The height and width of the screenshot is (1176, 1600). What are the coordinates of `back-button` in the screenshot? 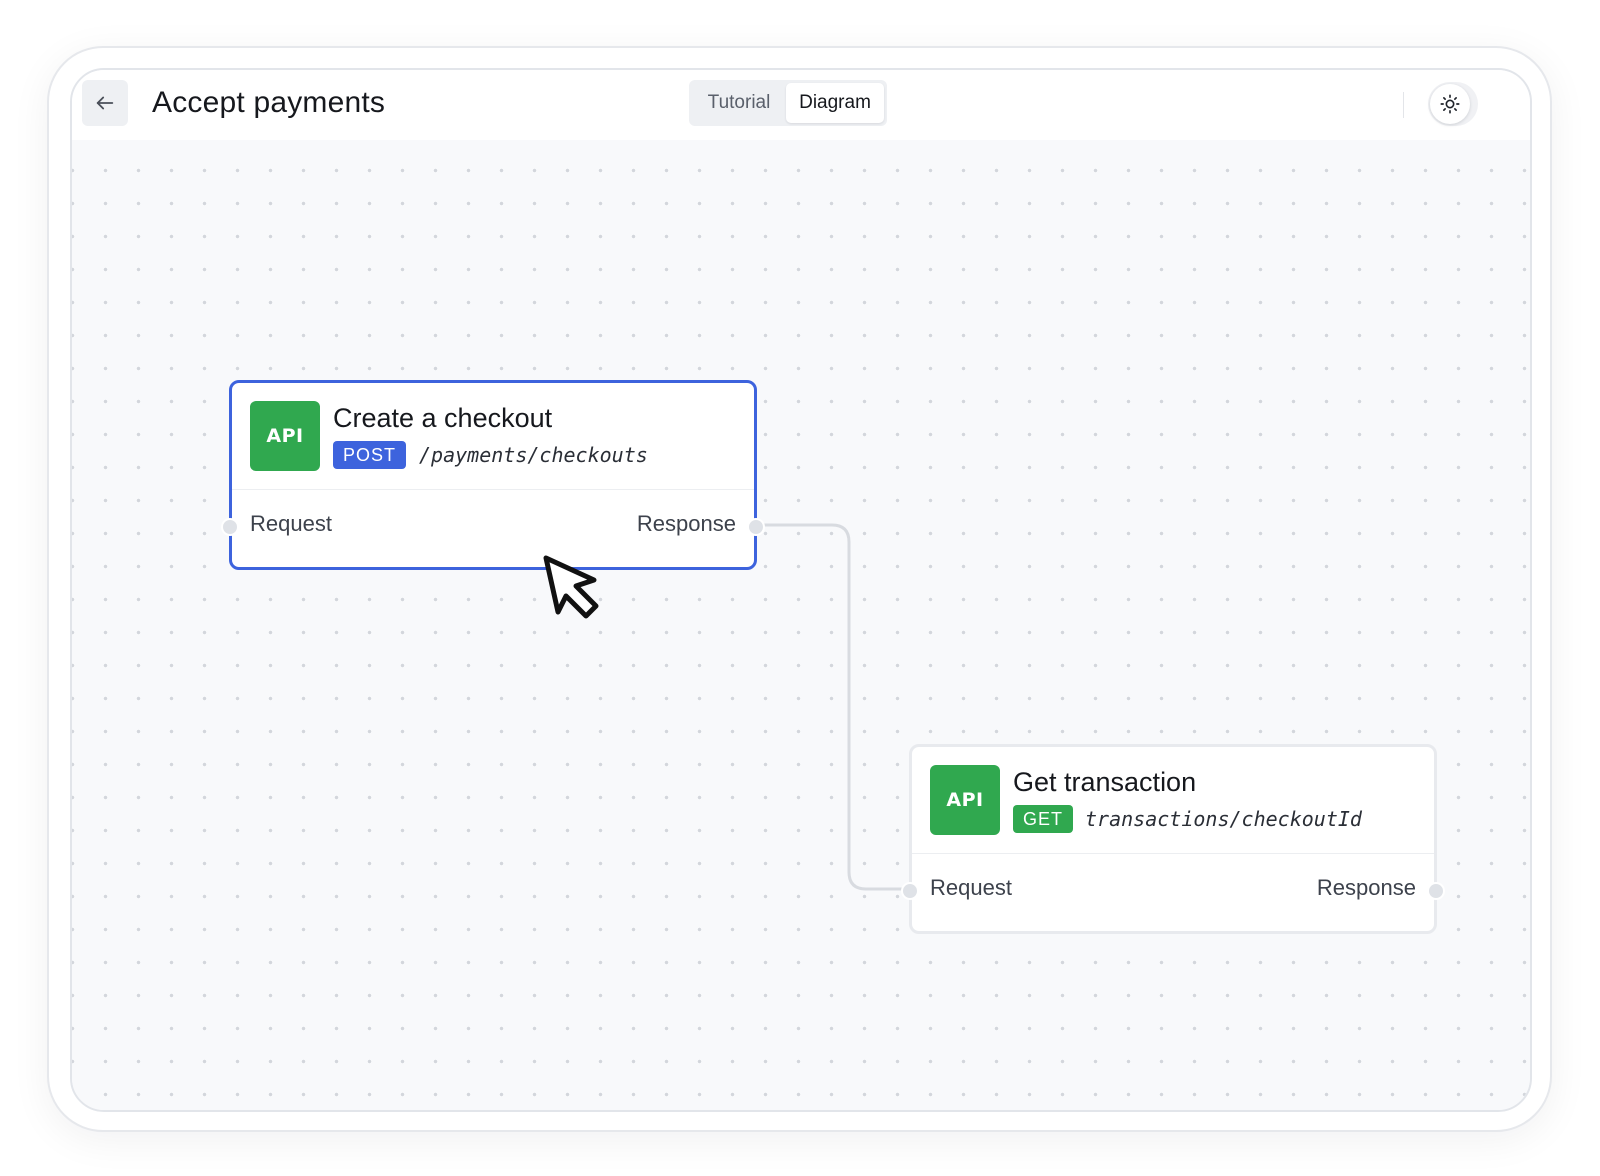 It's located at (105, 103).